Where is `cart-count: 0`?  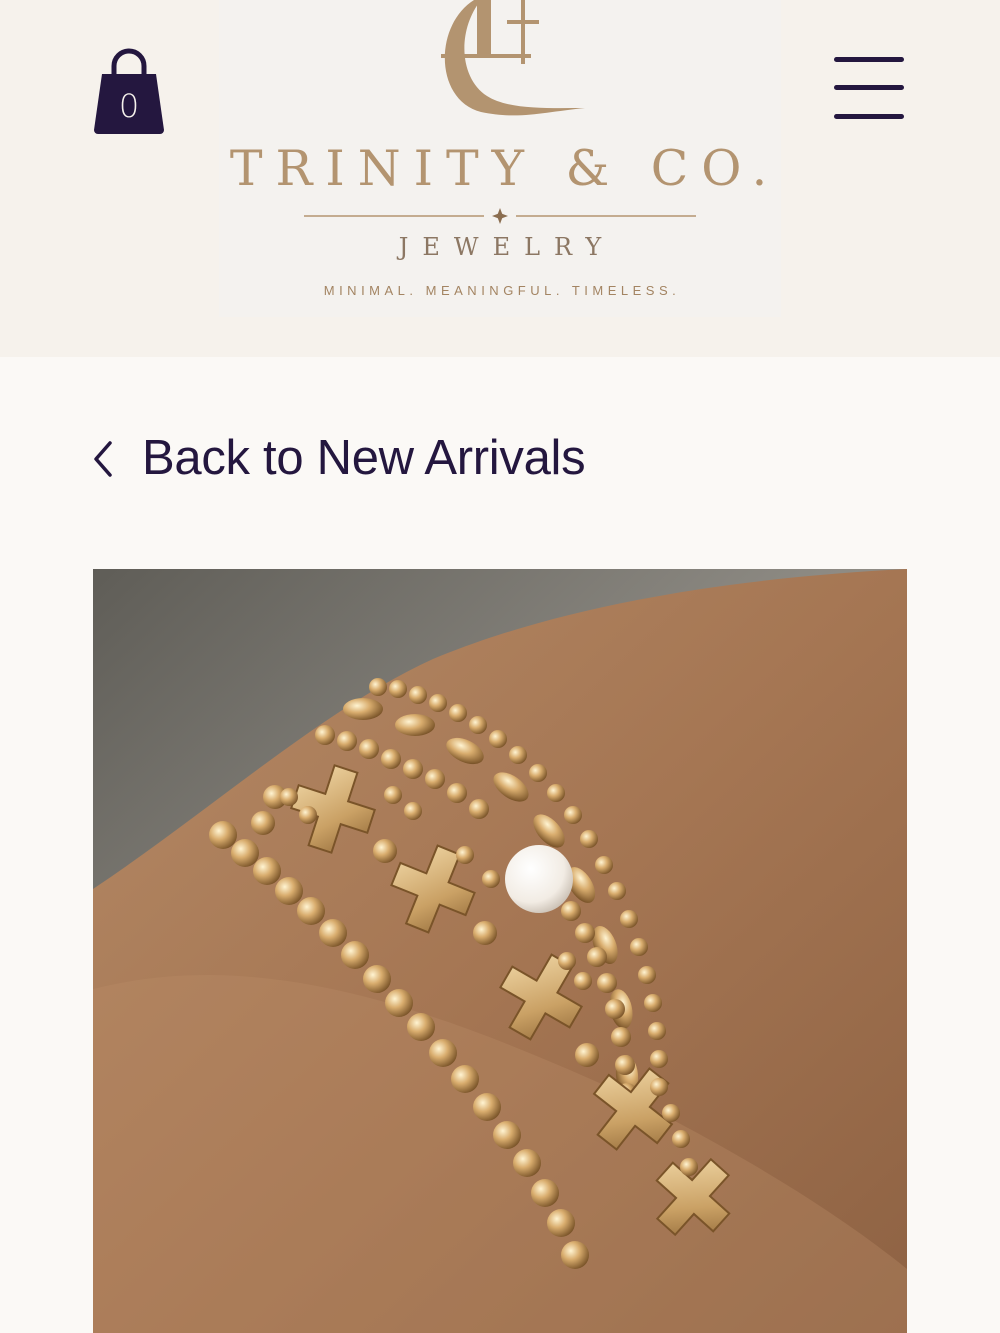
cart-count: 0 is located at coordinates (129, 106).